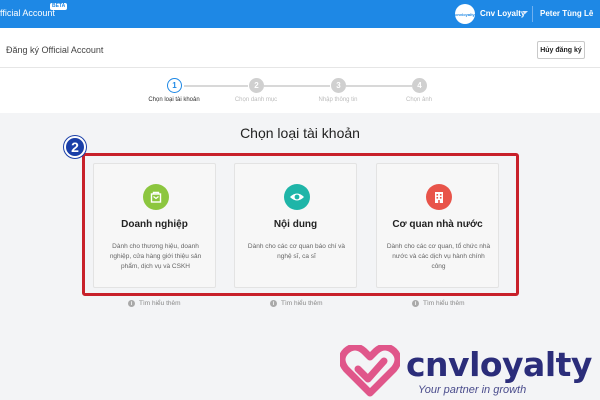  Describe the element at coordinates (174, 85) in the screenshot. I see `step-1-circle: 1` at that location.